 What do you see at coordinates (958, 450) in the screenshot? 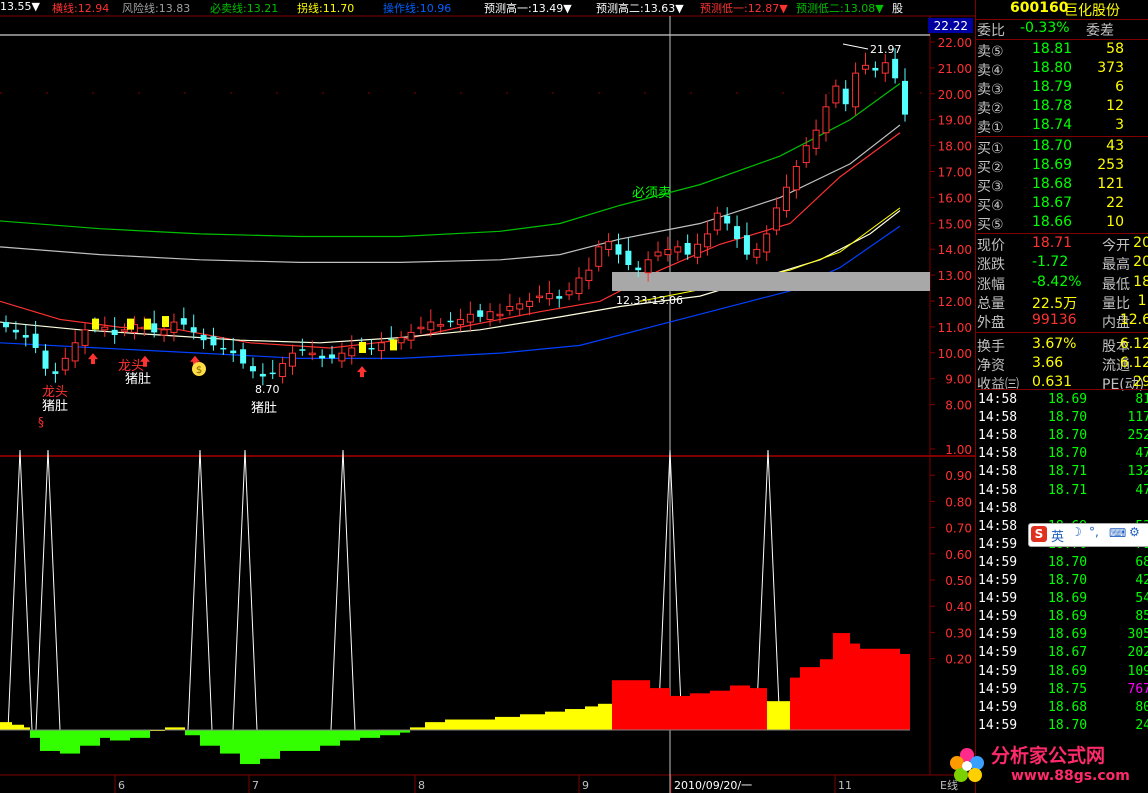
I see `indicator-axis-label: 1.00` at bounding box center [958, 450].